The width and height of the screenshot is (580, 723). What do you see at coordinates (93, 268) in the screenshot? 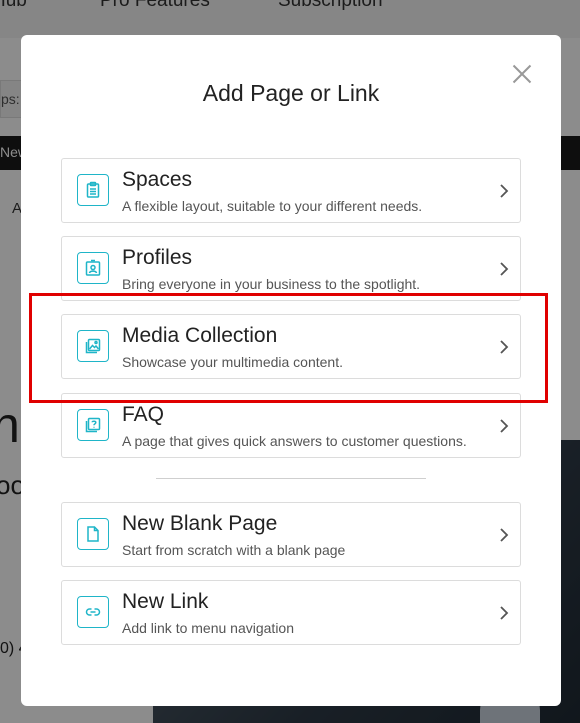
I see `profile-badge-icon` at bounding box center [93, 268].